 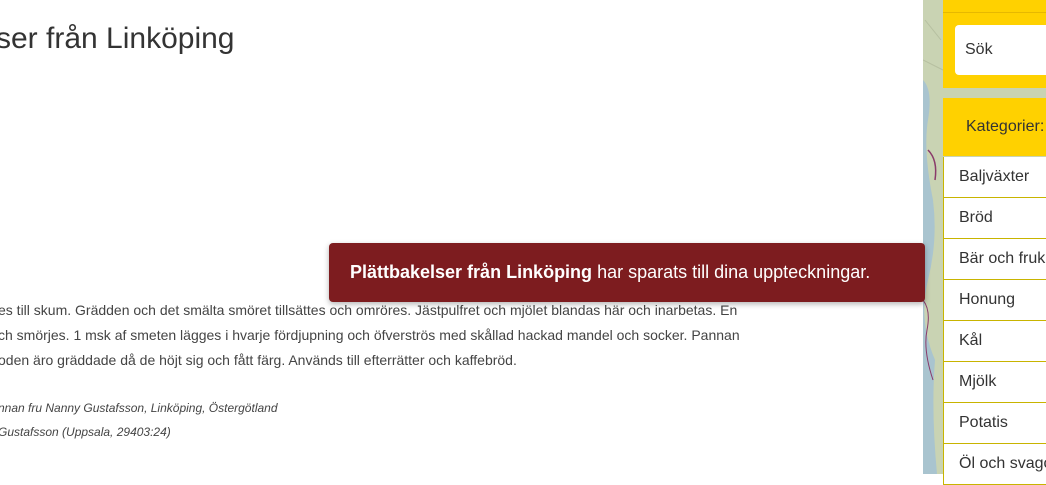 I want to click on category-item-bar-och-frukt: Bär och fruk, so click(x=994, y=259).